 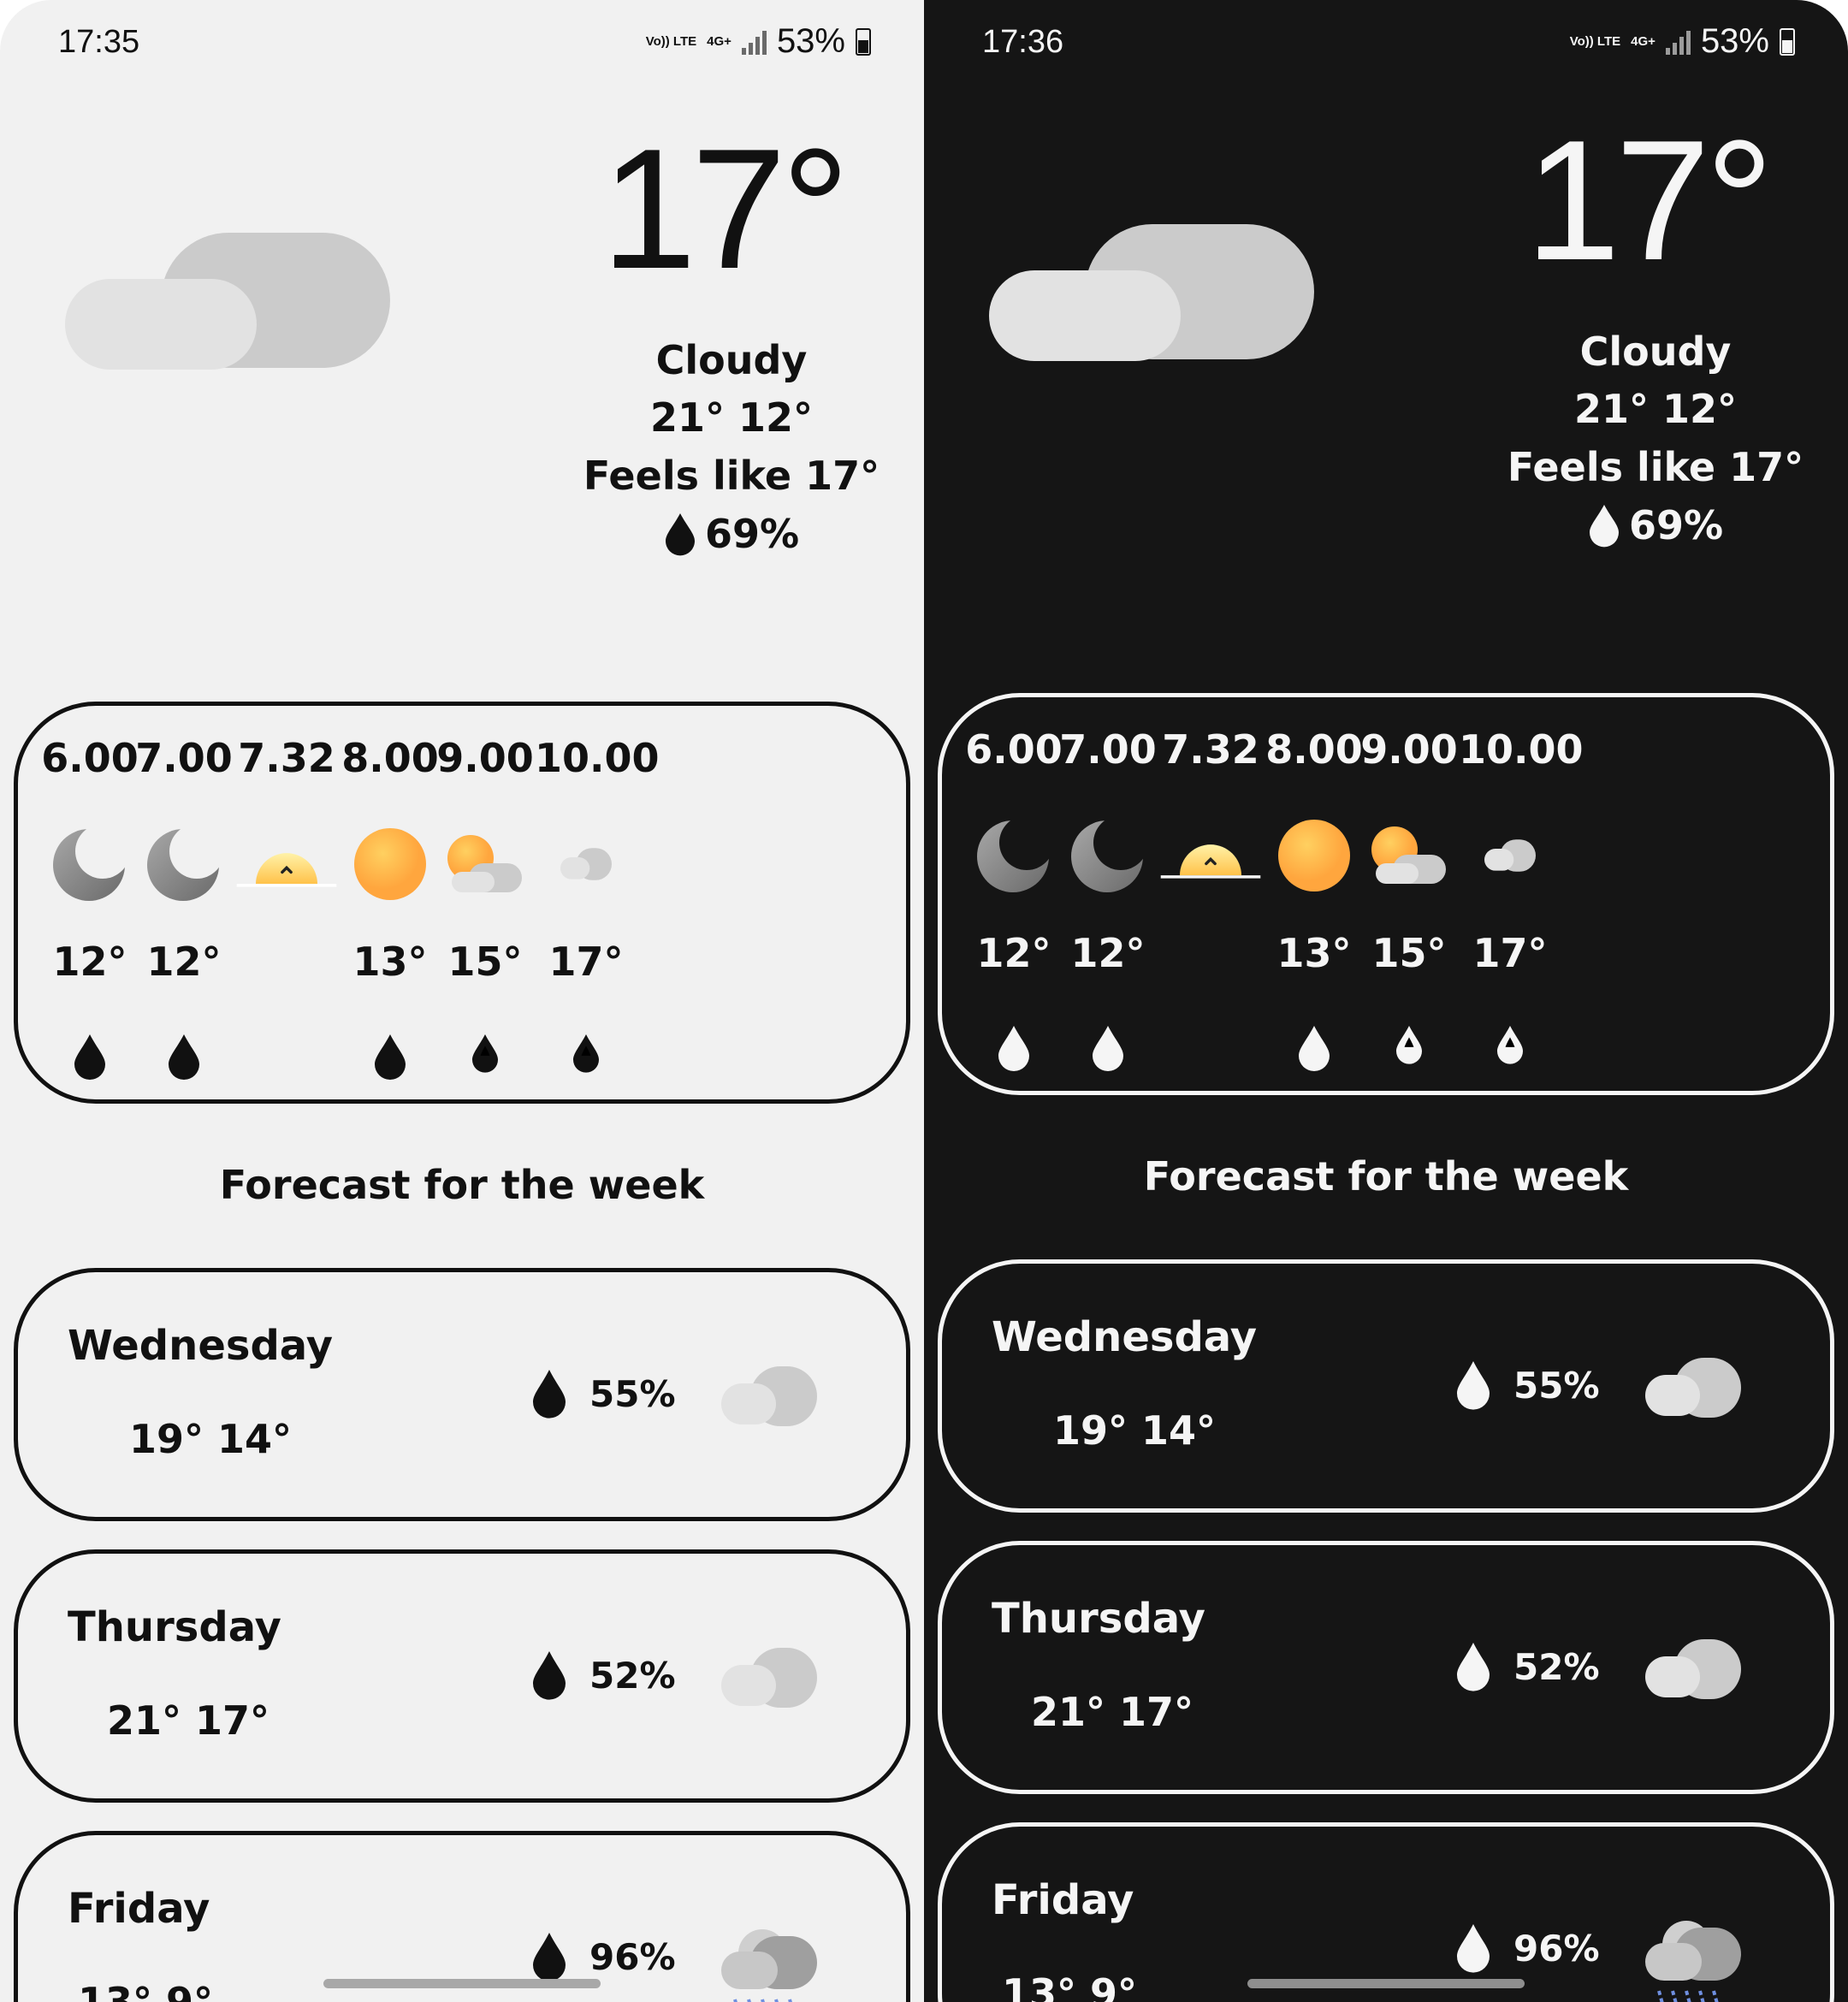 What do you see at coordinates (1678, 42) in the screenshot?
I see `signal-icon` at bounding box center [1678, 42].